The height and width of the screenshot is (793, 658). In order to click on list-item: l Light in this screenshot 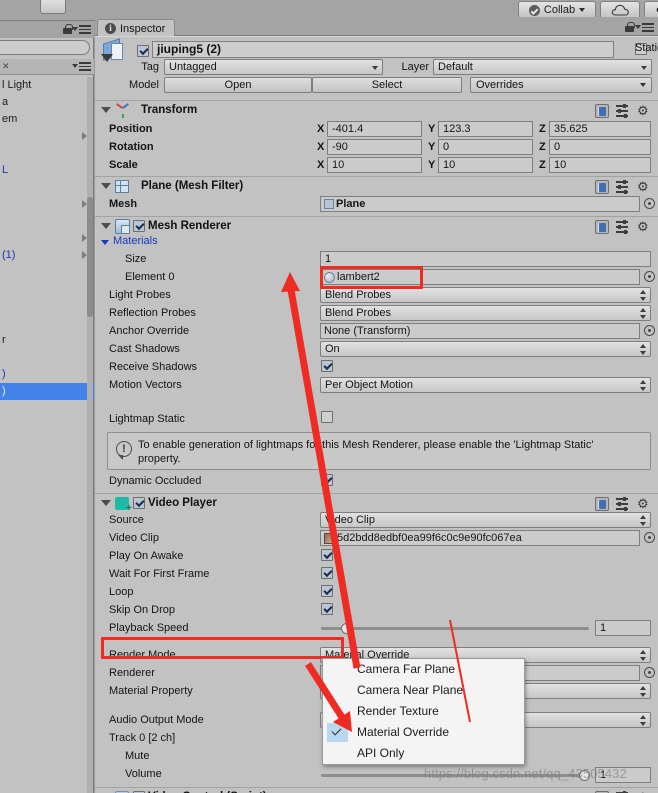, I will do `click(47, 85)`.